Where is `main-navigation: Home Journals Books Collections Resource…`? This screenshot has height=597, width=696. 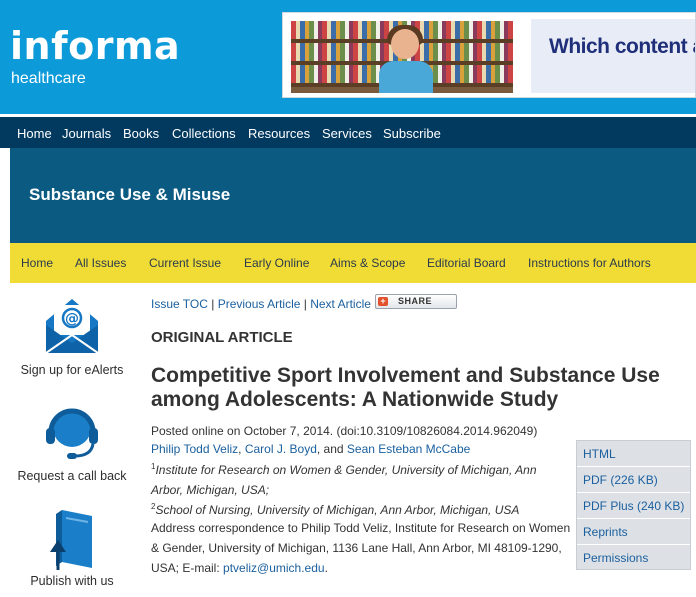
main-navigation: Home Journals Books Collections Resource… is located at coordinates (348, 131).